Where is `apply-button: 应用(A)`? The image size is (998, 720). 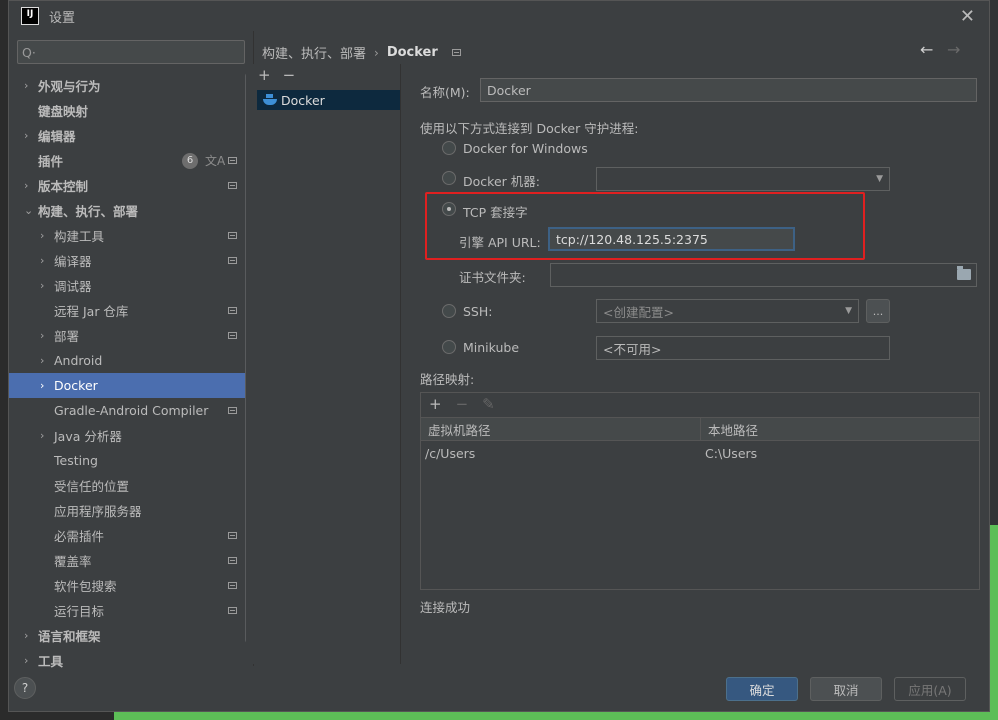 apply-button: 应用(A) is located at coordinates (930, 689).